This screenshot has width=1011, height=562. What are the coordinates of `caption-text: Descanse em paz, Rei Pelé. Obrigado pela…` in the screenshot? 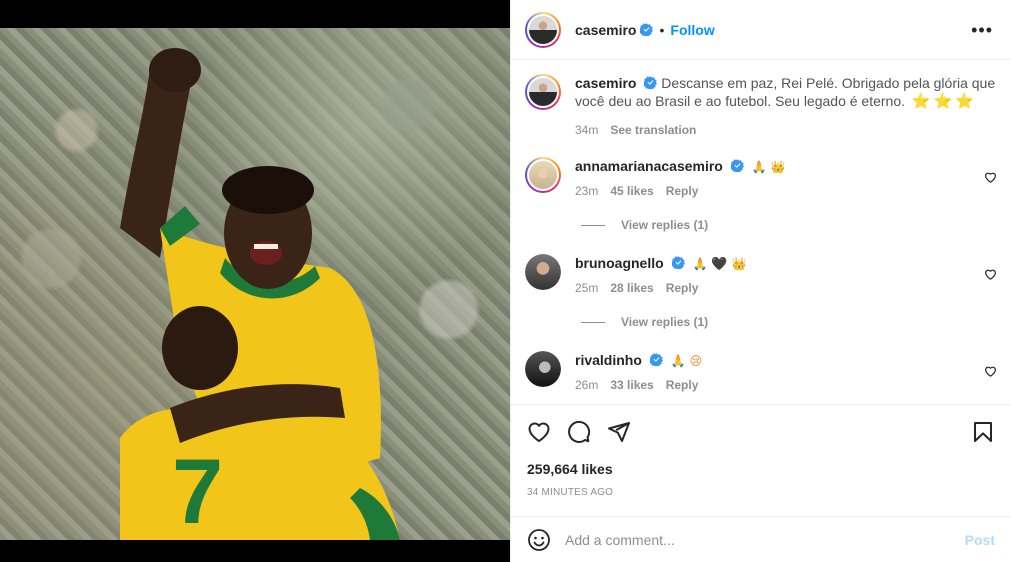 It's located at (785, 92).